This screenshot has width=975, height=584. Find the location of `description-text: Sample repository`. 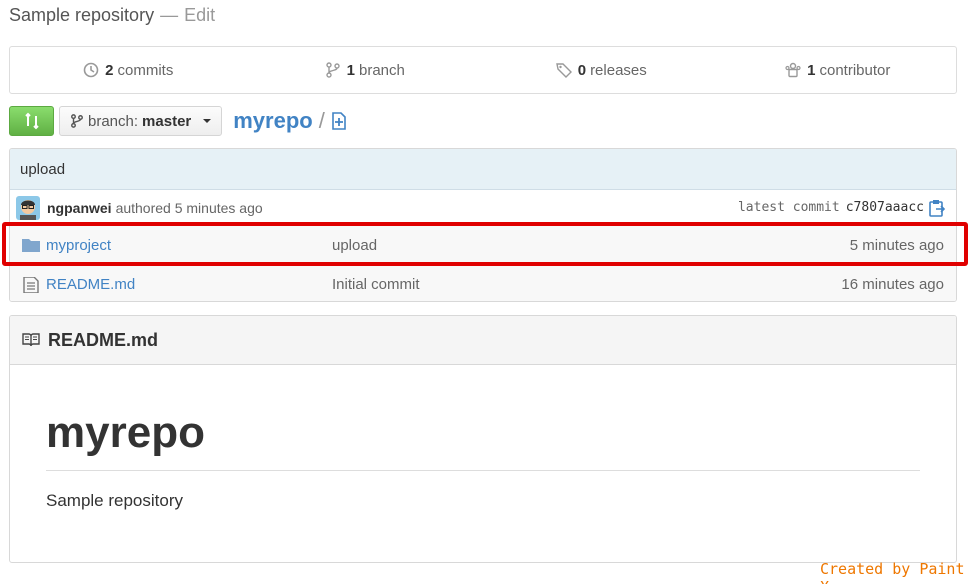

description-text: Sample repository is located at coordinates (82, 15).